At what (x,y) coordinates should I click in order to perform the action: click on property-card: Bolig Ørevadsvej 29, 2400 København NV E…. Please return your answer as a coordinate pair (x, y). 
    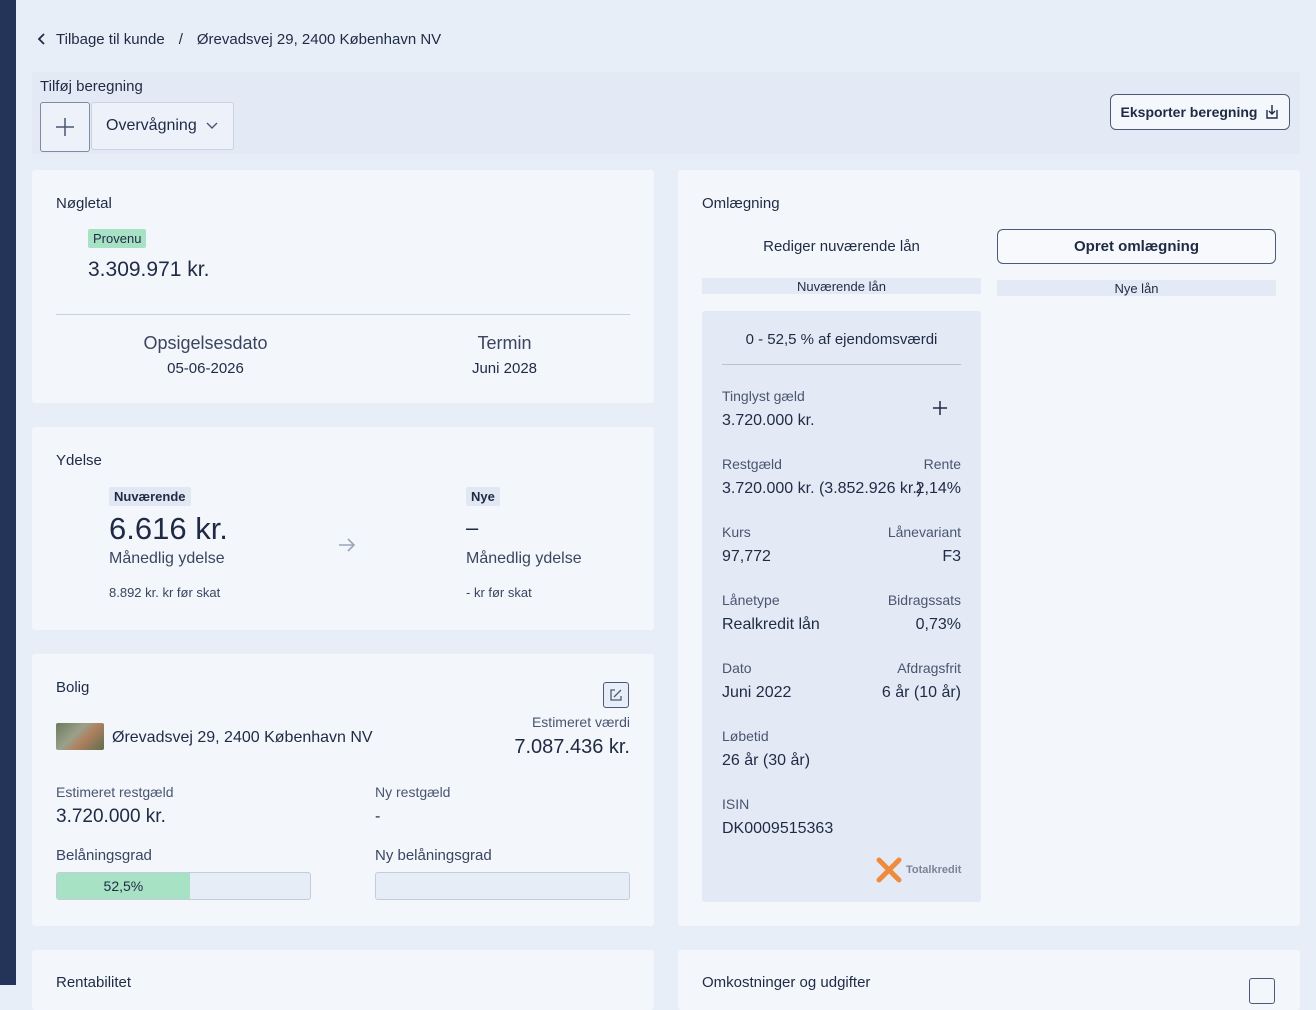
    Looking at the image, I should click on (343, 790).